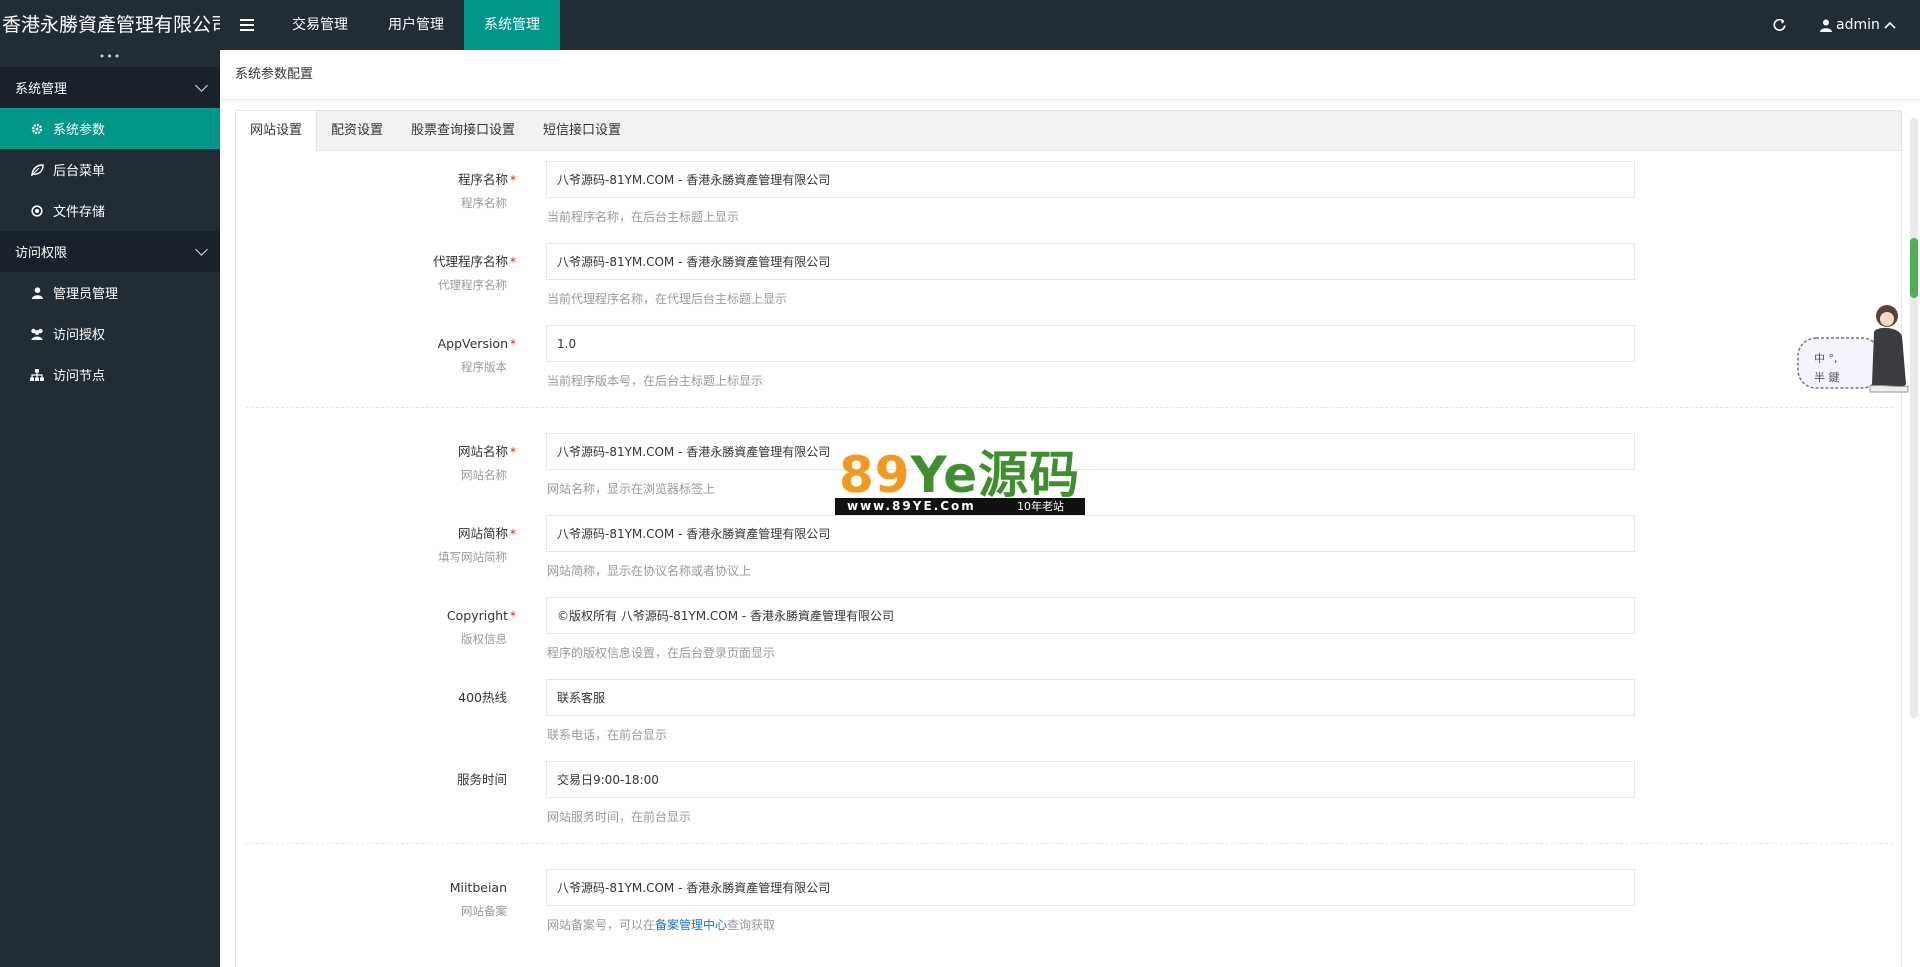 The width and height of the screenshot is (1920, 967). What do you see at coordinates (41, 253) in the screenshot?
I see `sidebar-group-label: 访问权限` at bounding box center [41, 253].